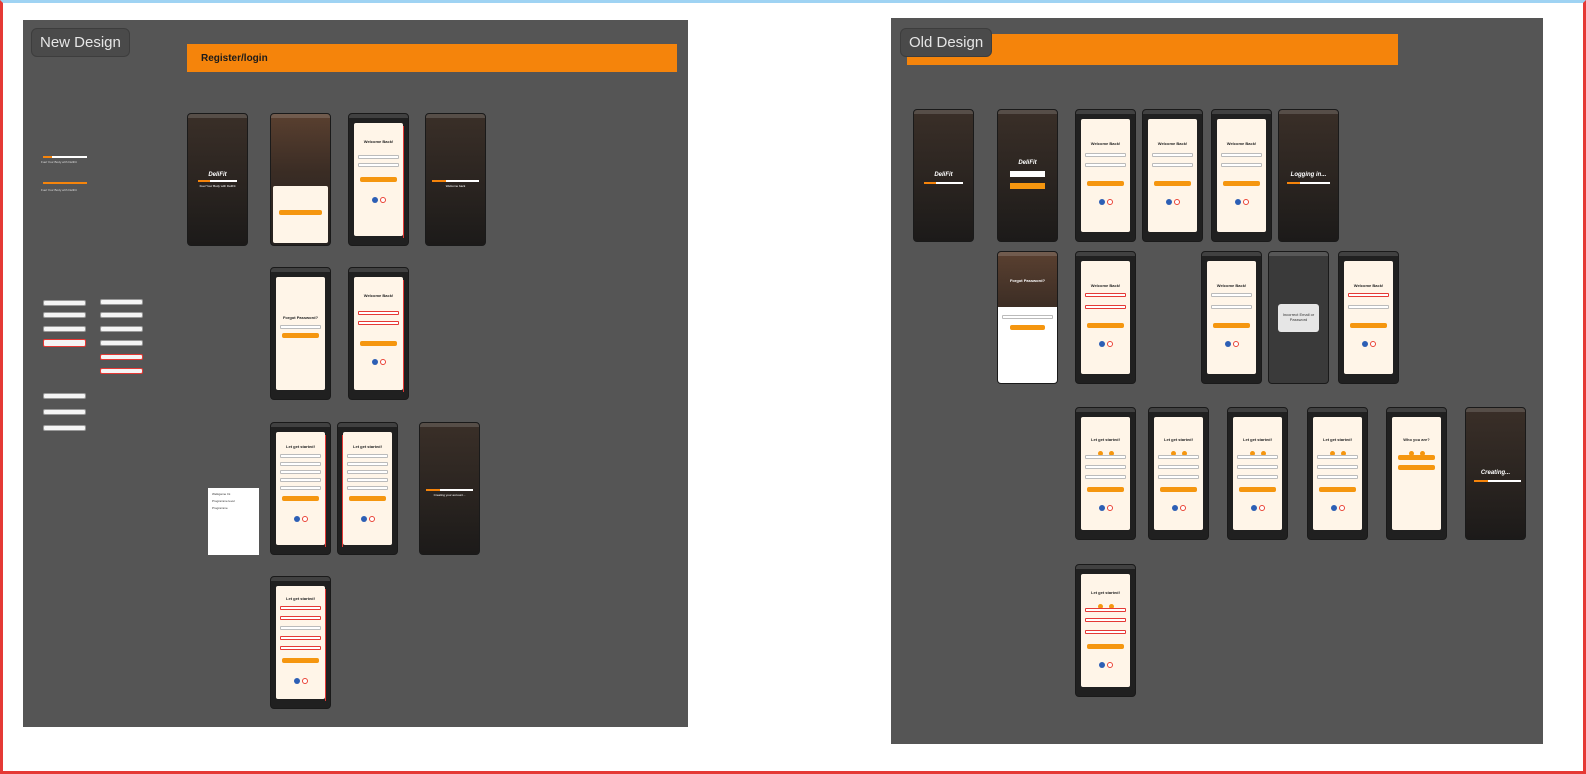  What do you see at coordinates (300, 648) in the screenshot?
I see `confirm-field-error` at bounding box center [300, 648].